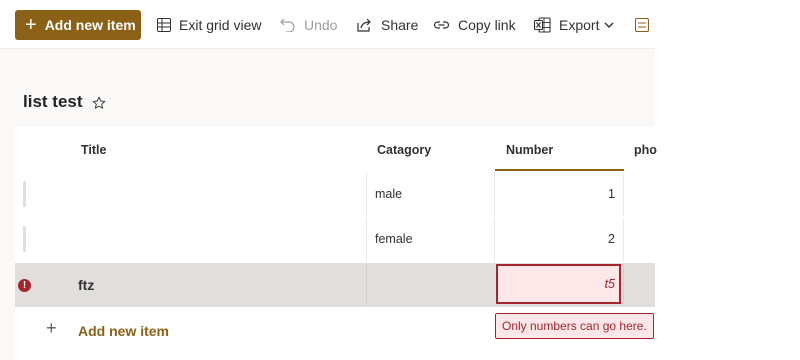  What do you see at coordinates (287, 25) in the screenshot?
I see `undo-icon` at bounding box center [287, 25].